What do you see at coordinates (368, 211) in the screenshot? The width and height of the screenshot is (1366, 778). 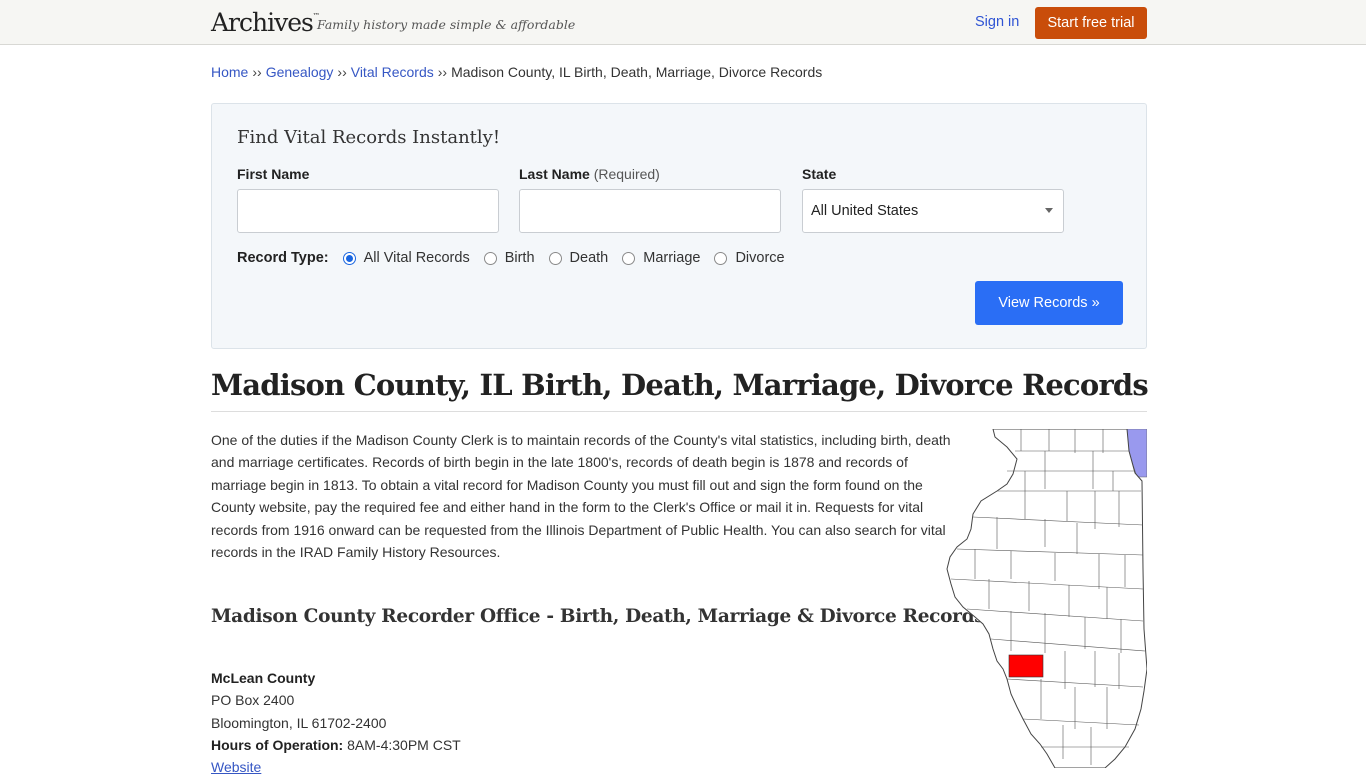 I see `first-name-input` at bounding box center [368, 211].